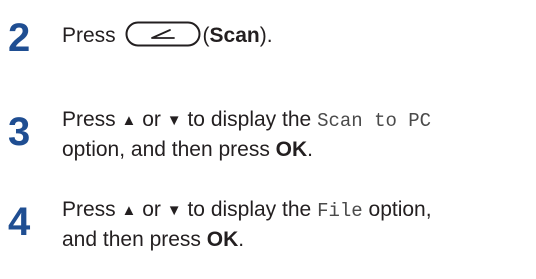 The width and height of the screenshot is (536, 279). I want to click on option-code: Scan to PC, so click(374, 121).